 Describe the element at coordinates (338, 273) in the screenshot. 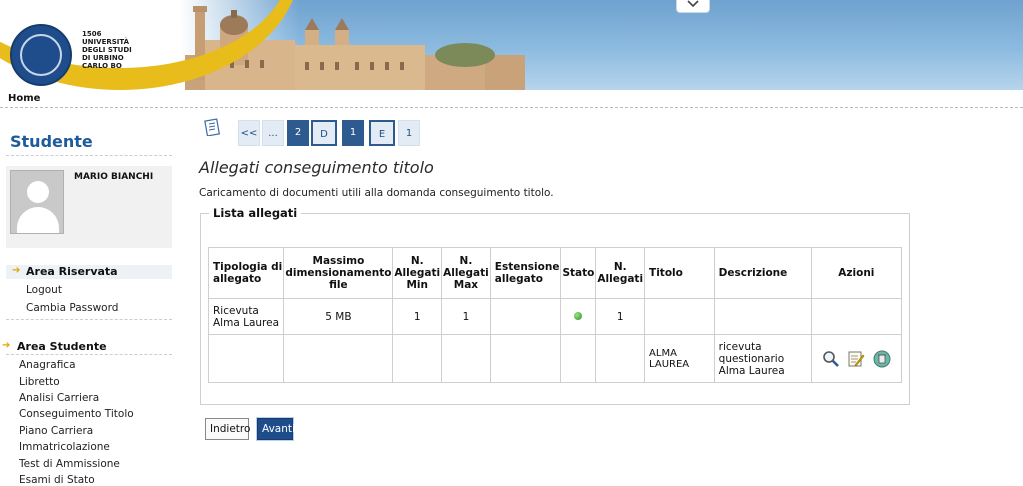

I see `col-massimo: Massimo dimensionamento file` at that location.